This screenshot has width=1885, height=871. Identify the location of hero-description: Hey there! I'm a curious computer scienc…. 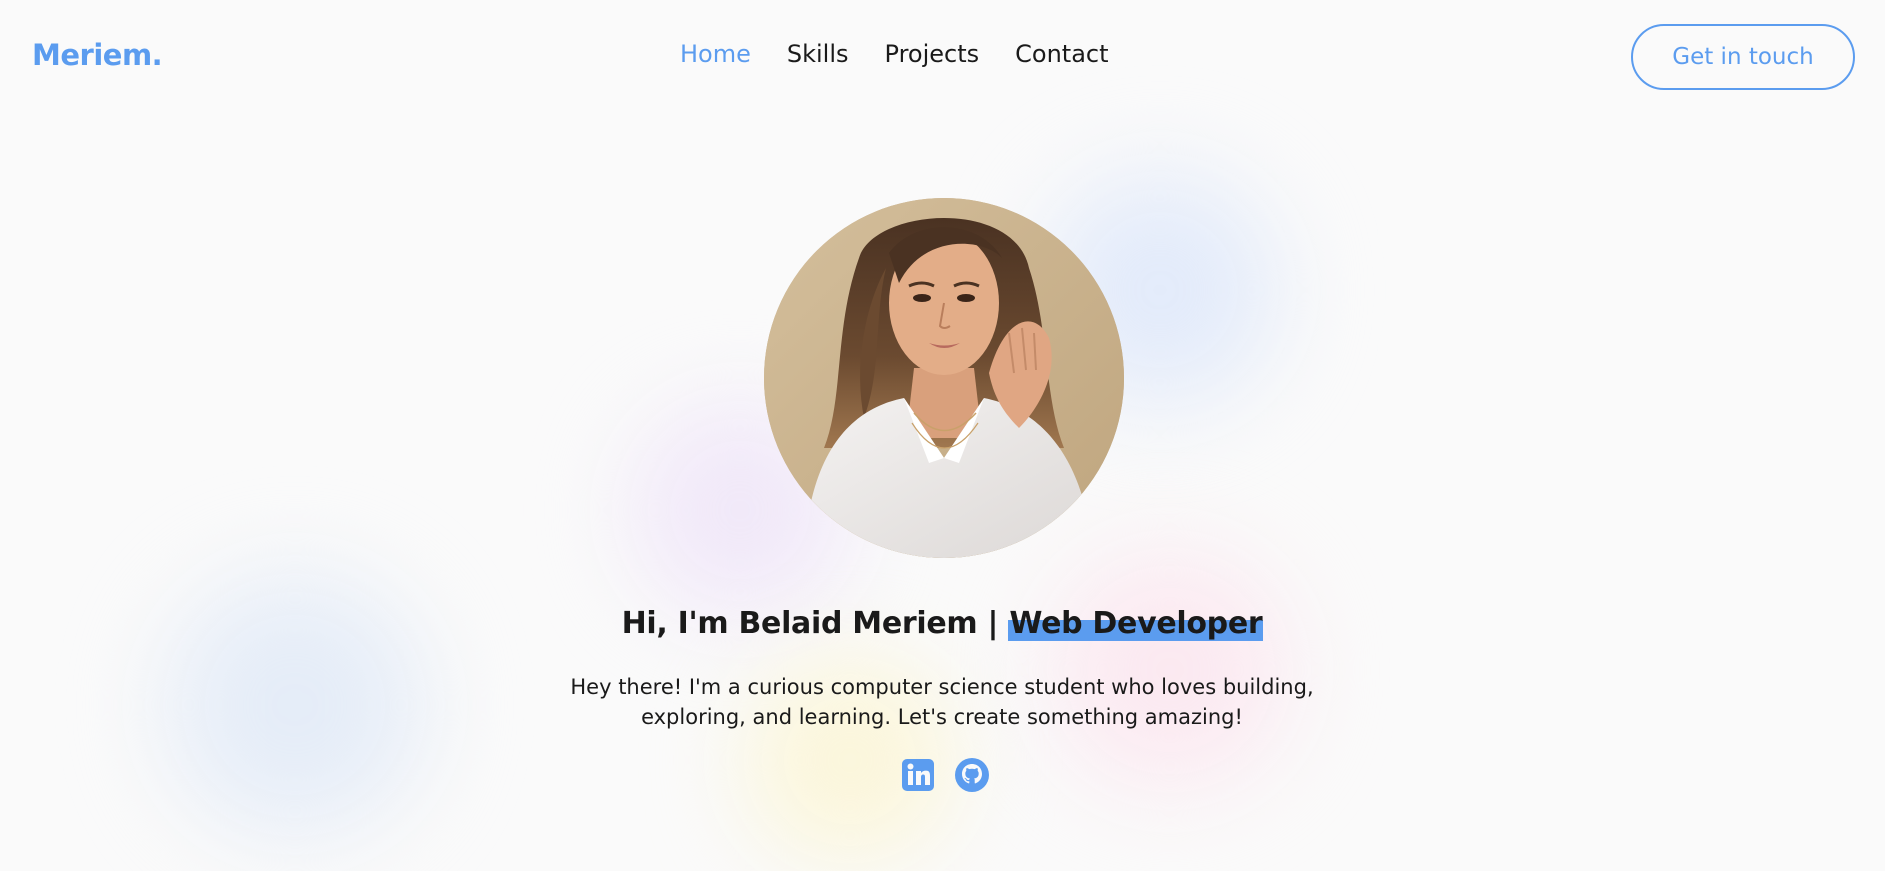
(942, 702).